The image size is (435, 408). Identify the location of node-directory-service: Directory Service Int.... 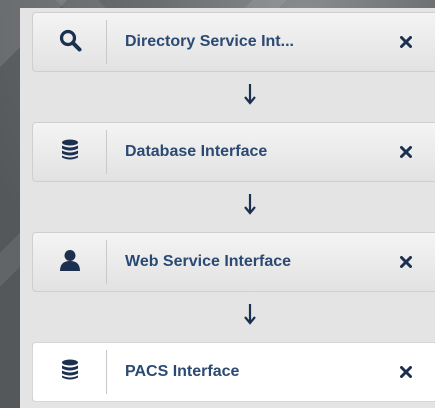
(233, 42).